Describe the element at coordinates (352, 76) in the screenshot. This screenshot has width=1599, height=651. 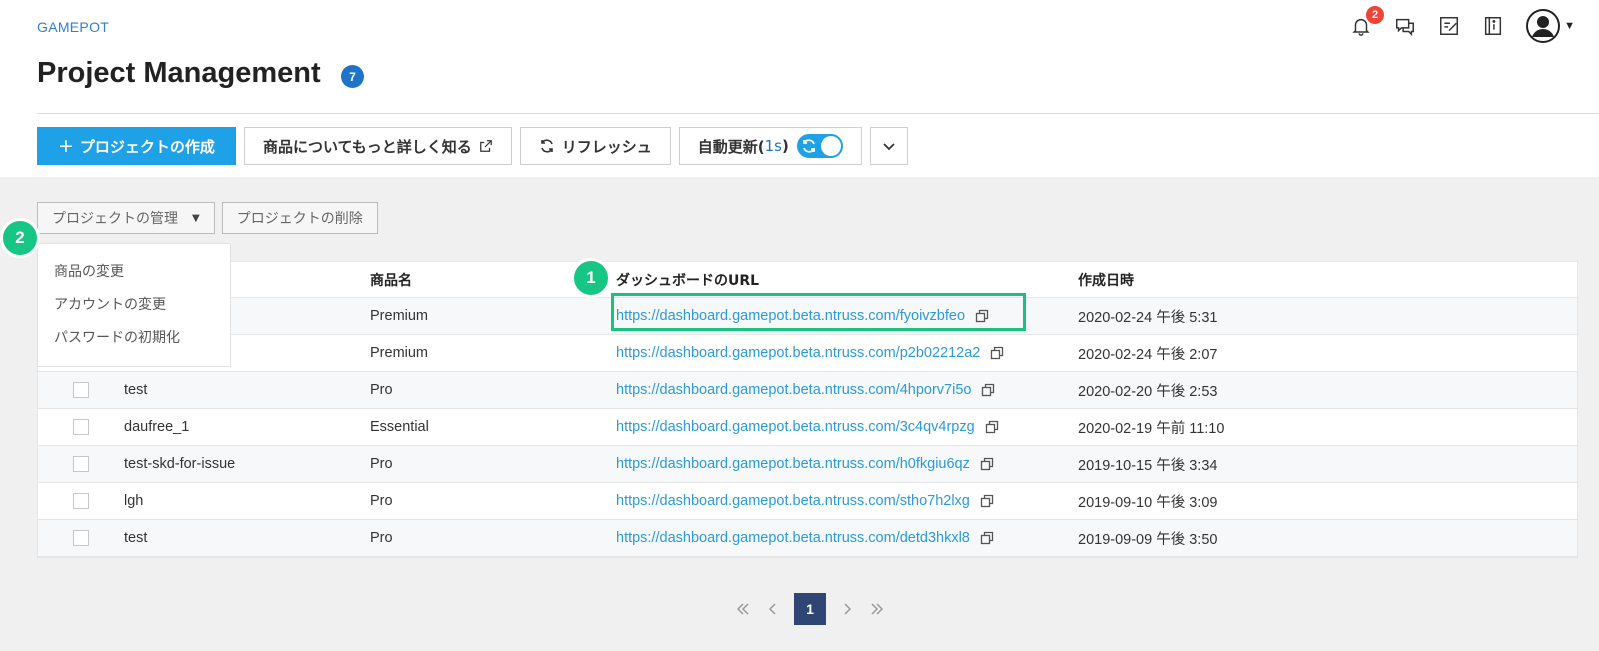
I see `project-count-badge: 7` at that location.